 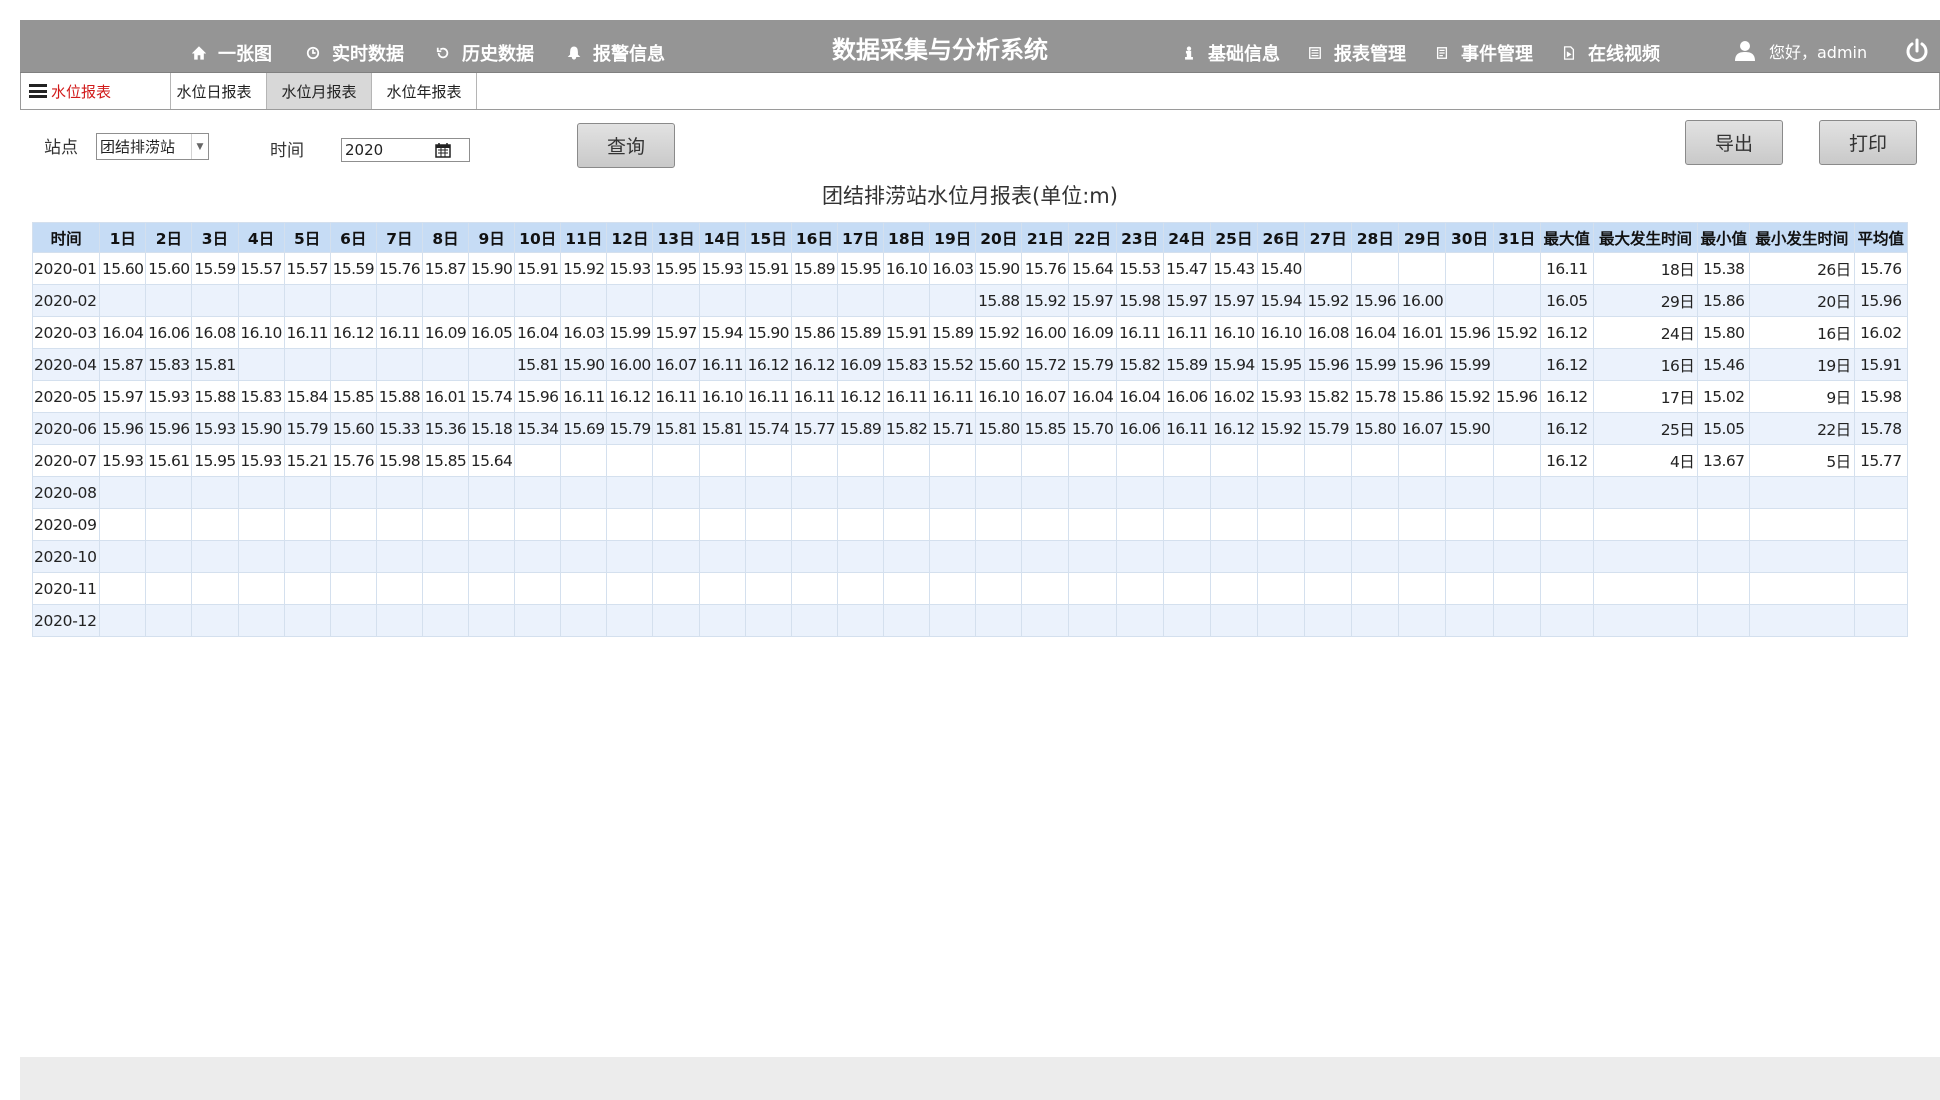 I want to click on tab-menu-water-level-report: 水位报表, so click(x=96, y=91).